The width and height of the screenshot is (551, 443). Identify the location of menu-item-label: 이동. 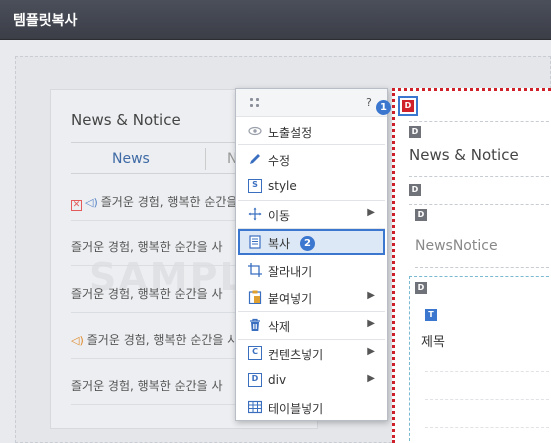
(279, 216).